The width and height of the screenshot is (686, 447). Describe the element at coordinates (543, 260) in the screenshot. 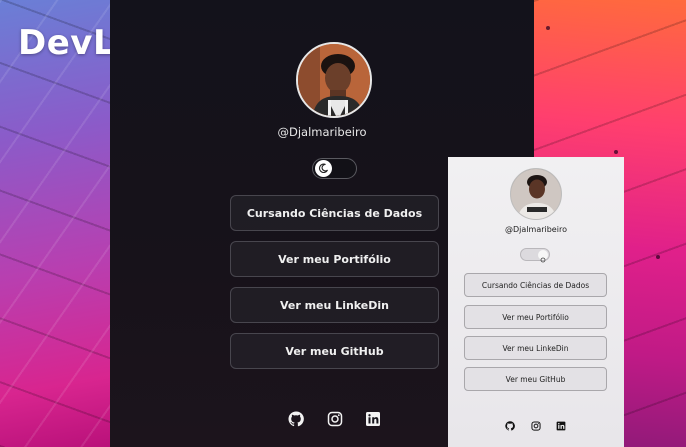

I see `sun-icon` at that location.